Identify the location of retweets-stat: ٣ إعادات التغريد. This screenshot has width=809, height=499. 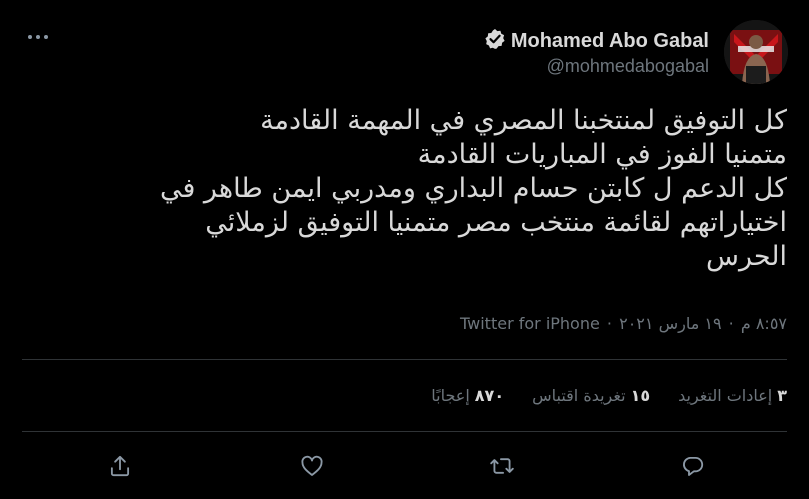
(732, 395).